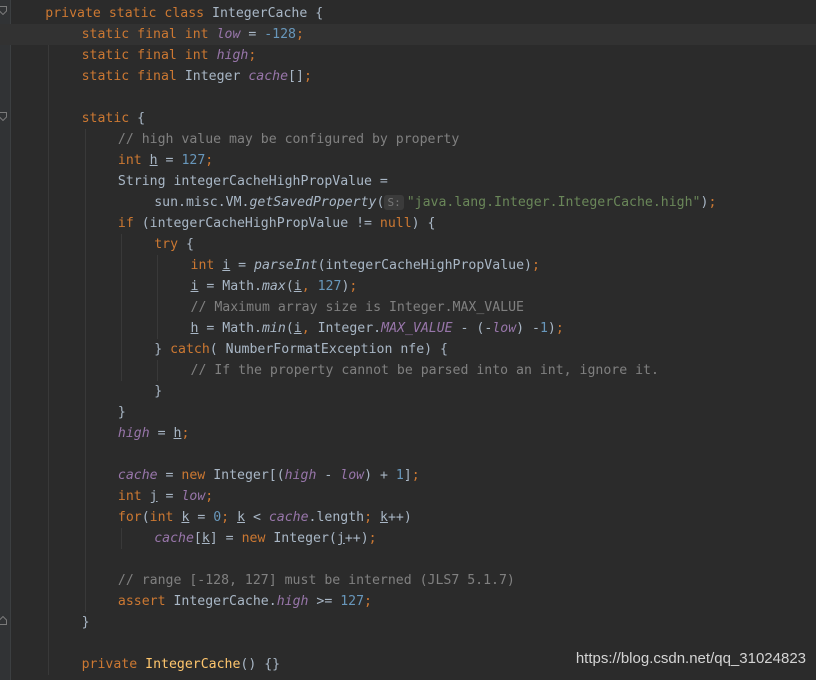  I want to click on code-token: -128, so click(280, 34).